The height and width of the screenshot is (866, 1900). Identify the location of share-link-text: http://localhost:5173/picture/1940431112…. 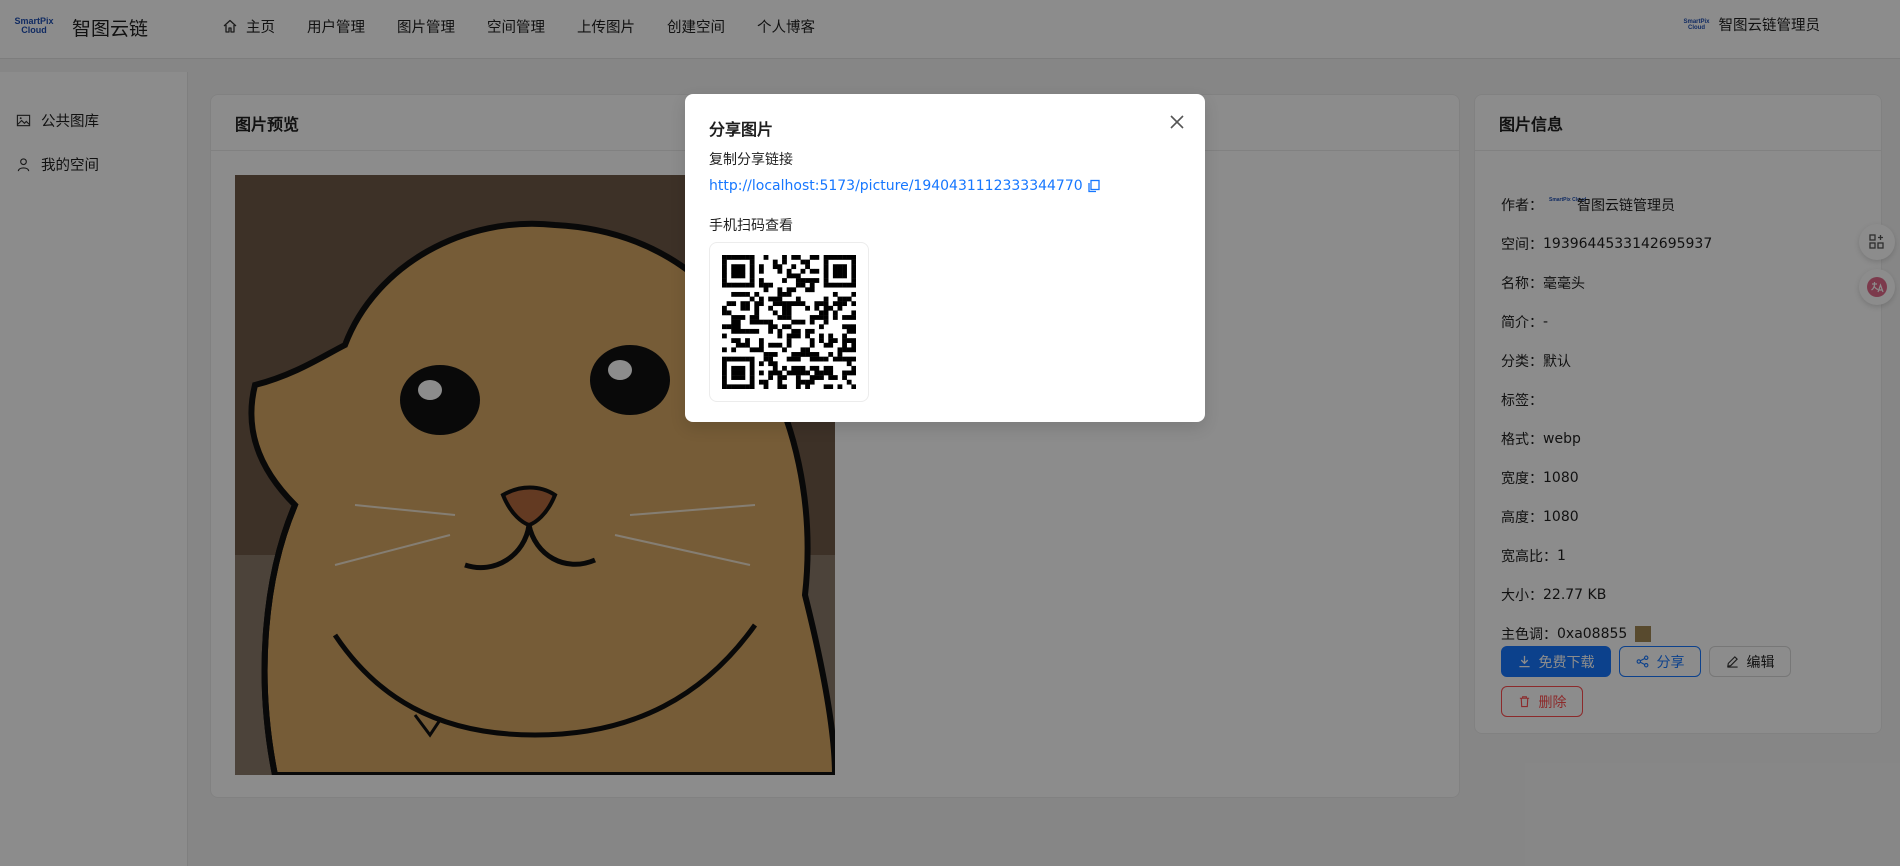
(896, 186).